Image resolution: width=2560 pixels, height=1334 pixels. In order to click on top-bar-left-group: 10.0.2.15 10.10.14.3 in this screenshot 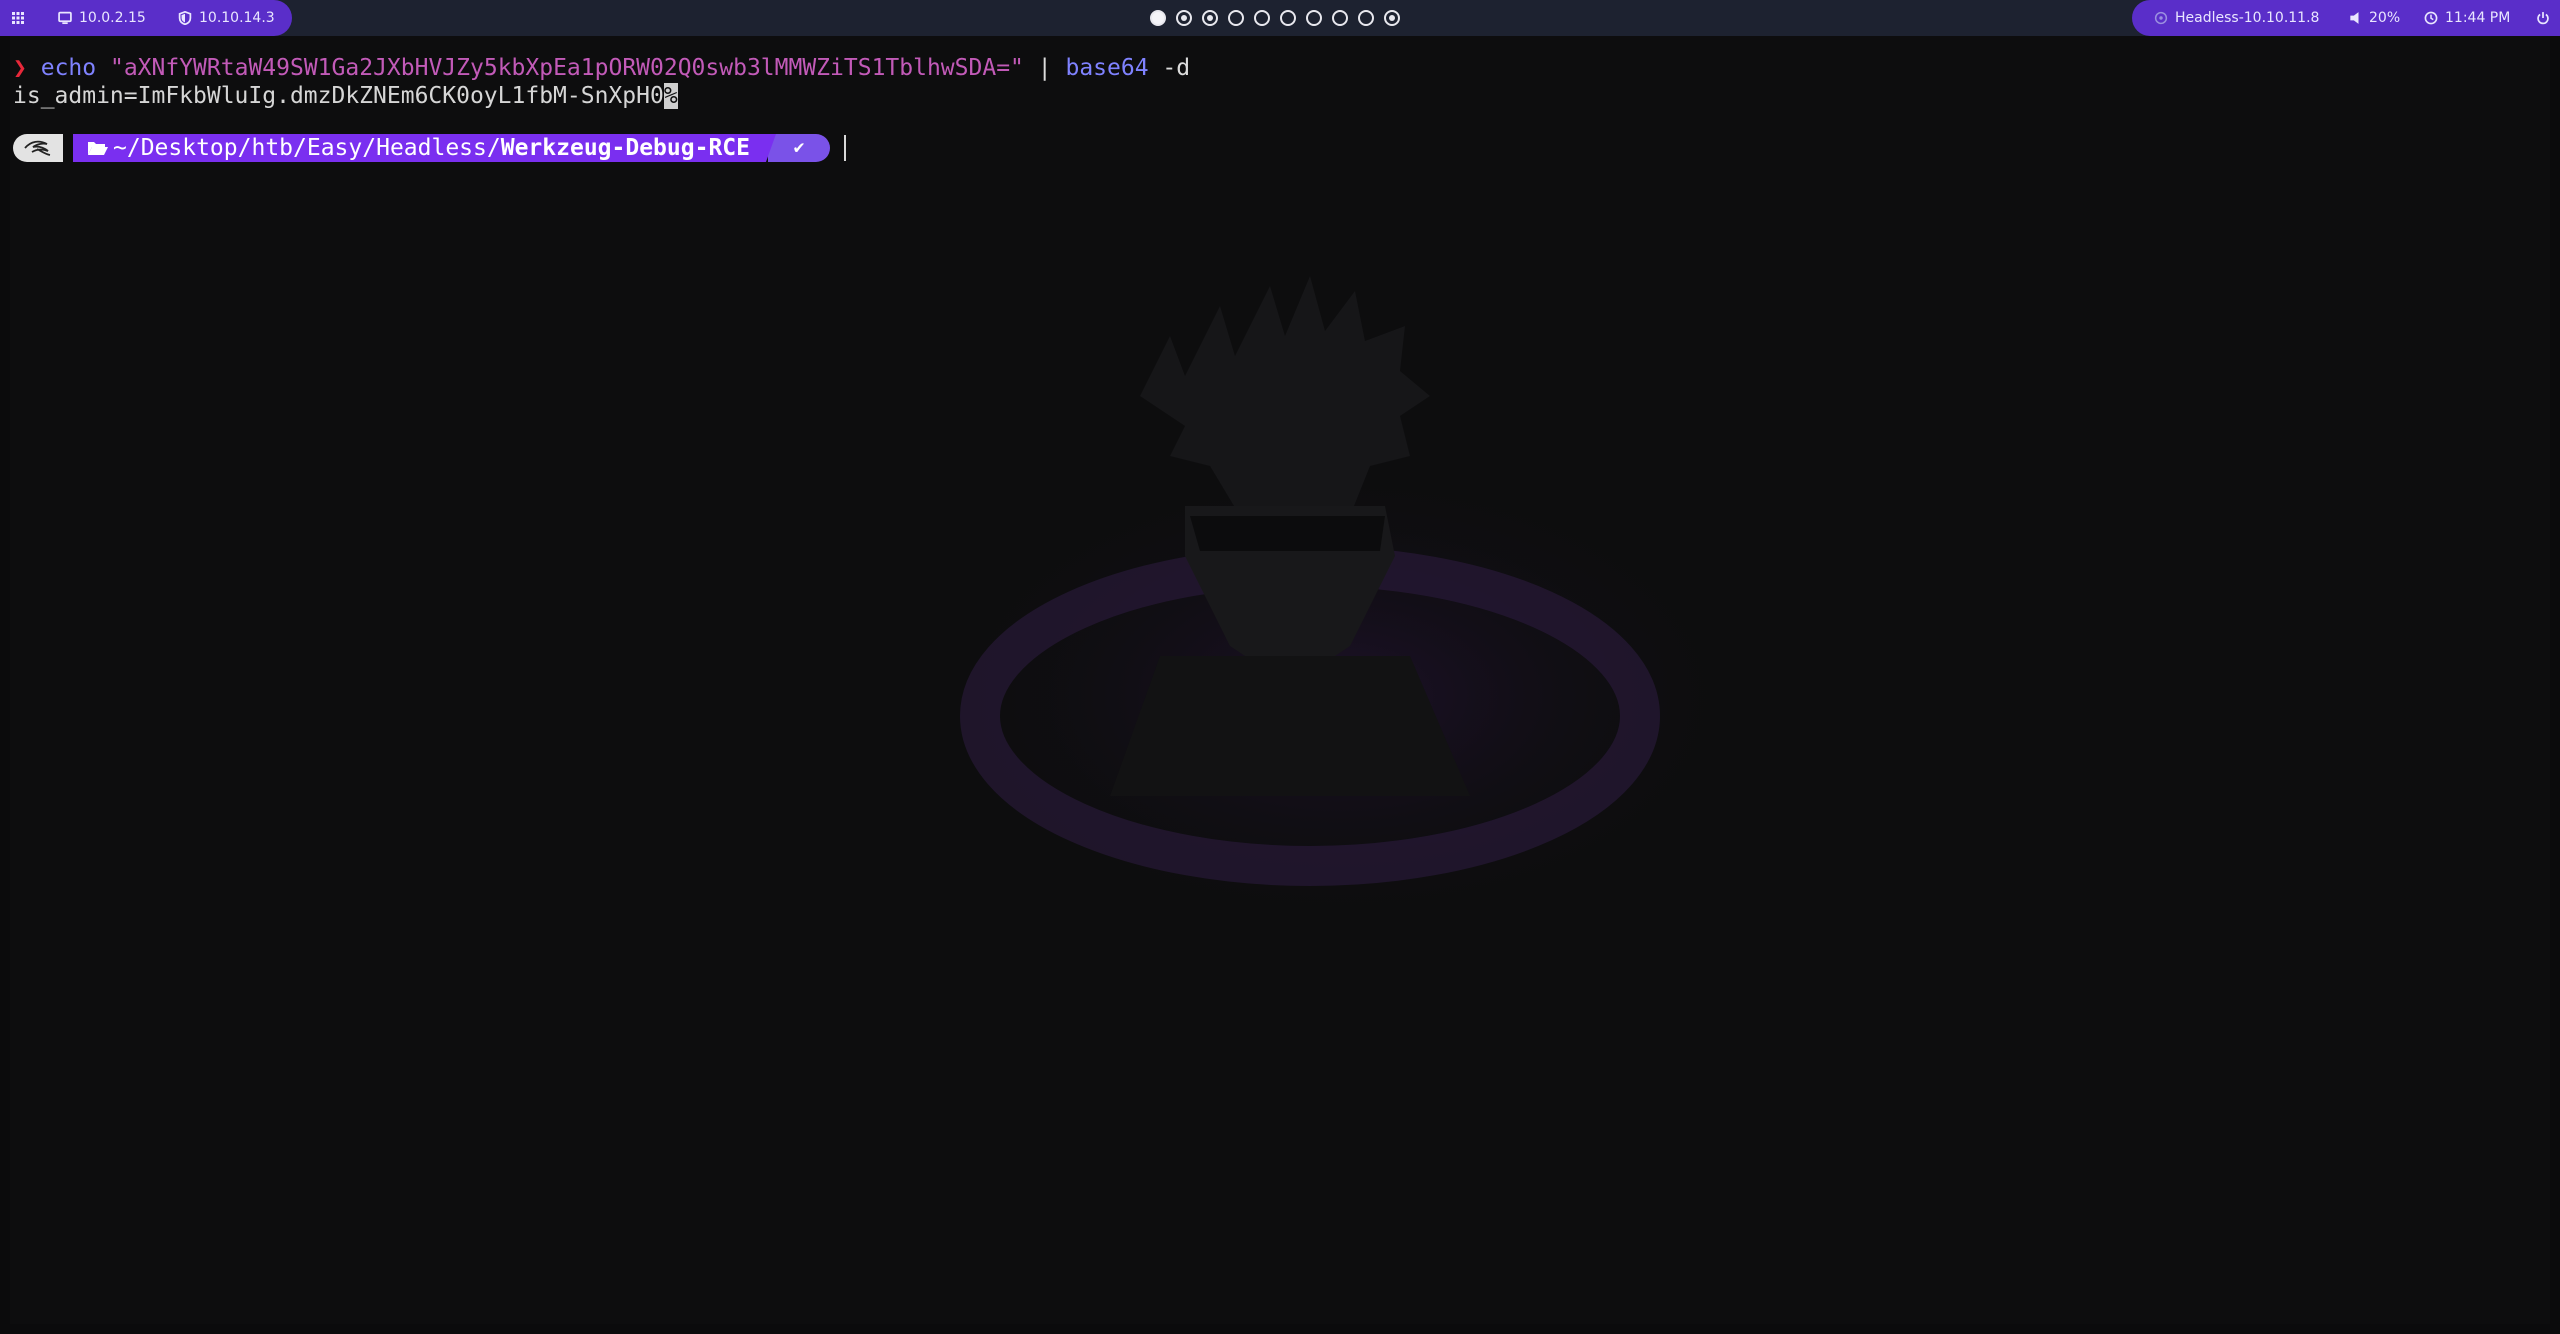, I will do `click(146, 18)`.